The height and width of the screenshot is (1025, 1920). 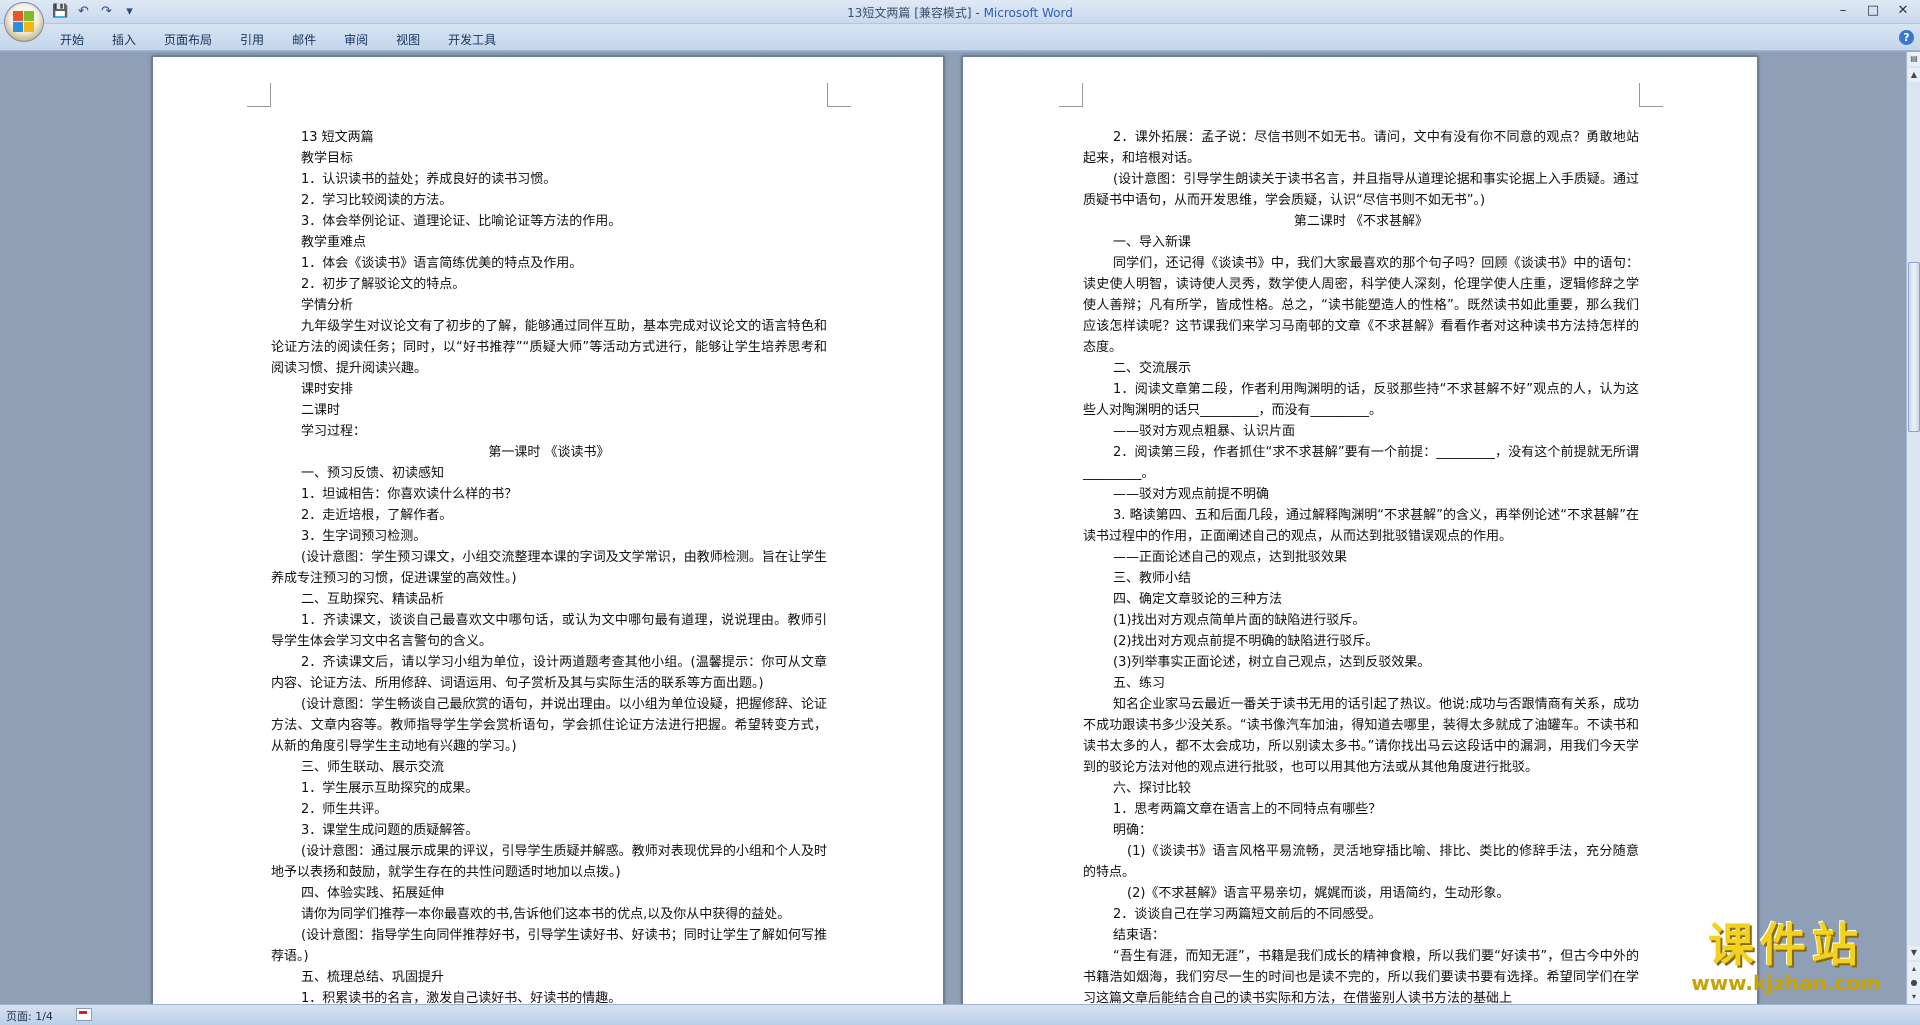 I want to click on office-button, so click(x=24, y=22).